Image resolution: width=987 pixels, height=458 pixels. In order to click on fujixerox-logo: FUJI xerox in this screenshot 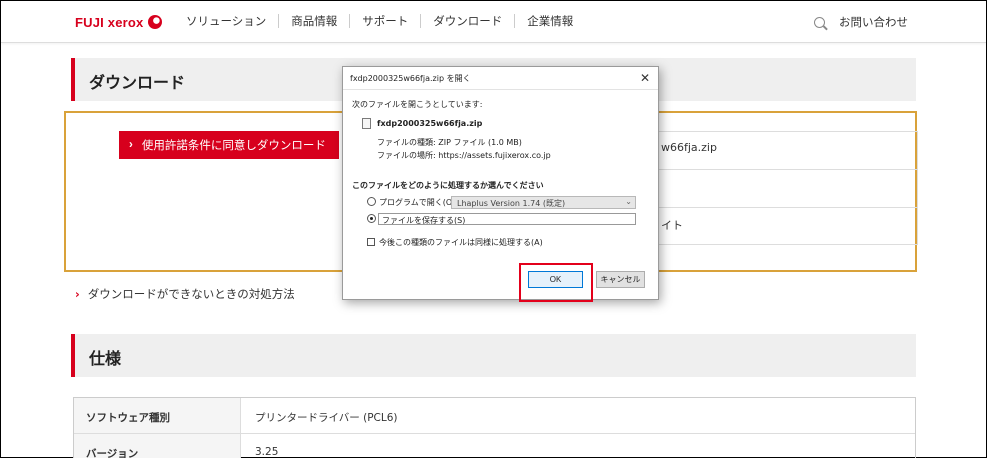, I will do `click(119, 22)`.